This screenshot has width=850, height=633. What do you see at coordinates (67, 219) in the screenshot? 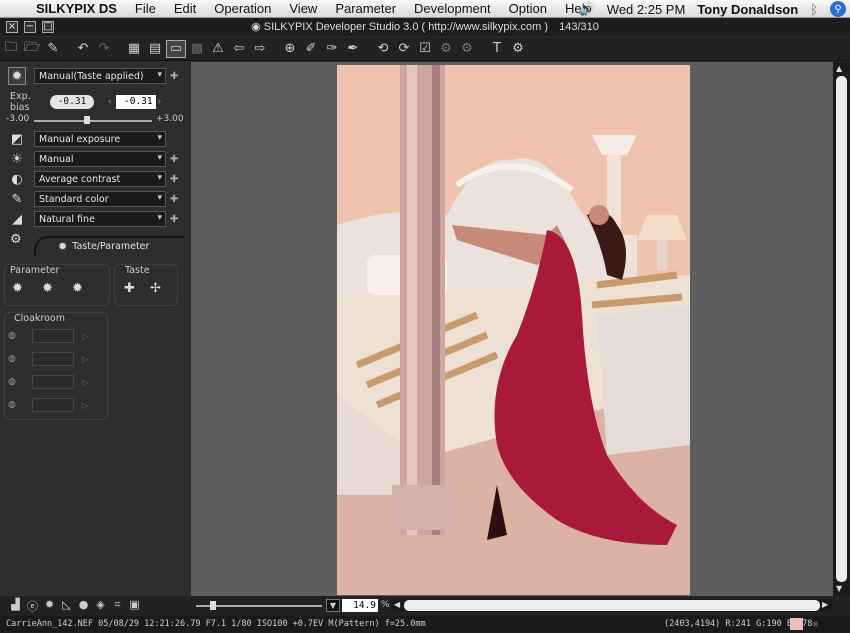
I see `sharpness-value: Natural fine` at bounding box center [67, 219].